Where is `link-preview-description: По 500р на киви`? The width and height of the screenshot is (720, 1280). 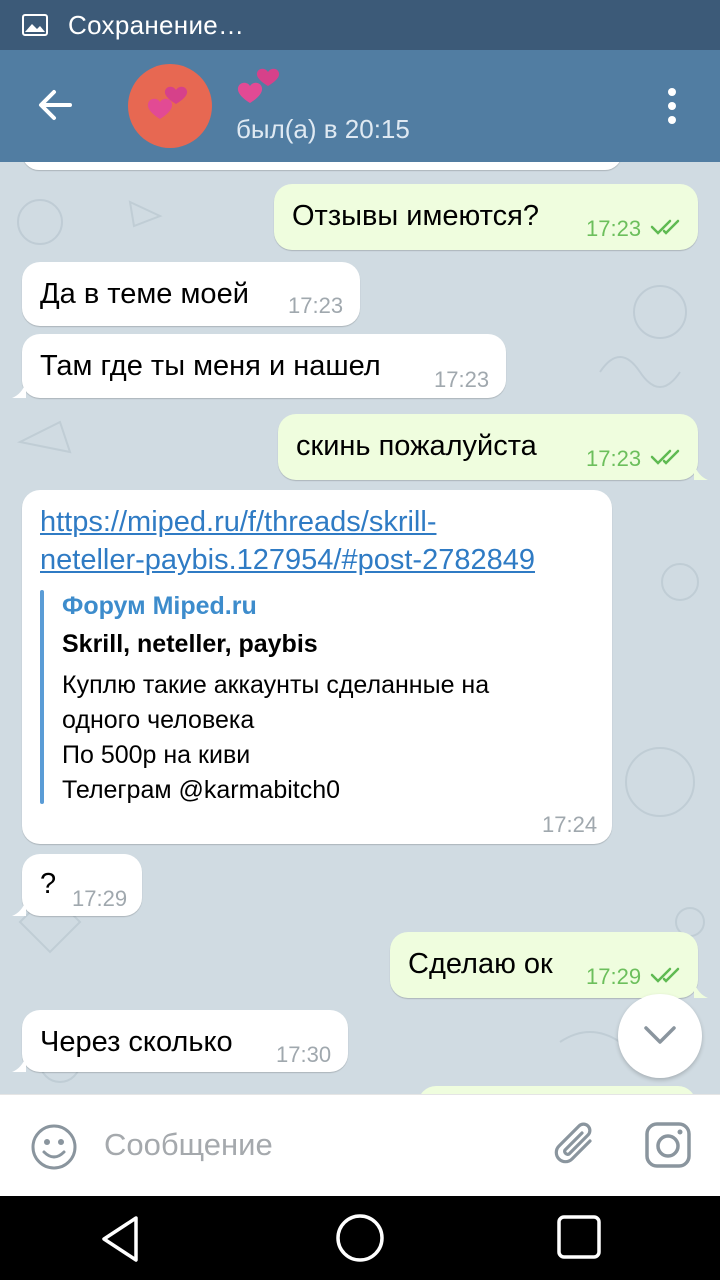
link-preview-description: По 500р на киви is located at coordinates (156, 755).